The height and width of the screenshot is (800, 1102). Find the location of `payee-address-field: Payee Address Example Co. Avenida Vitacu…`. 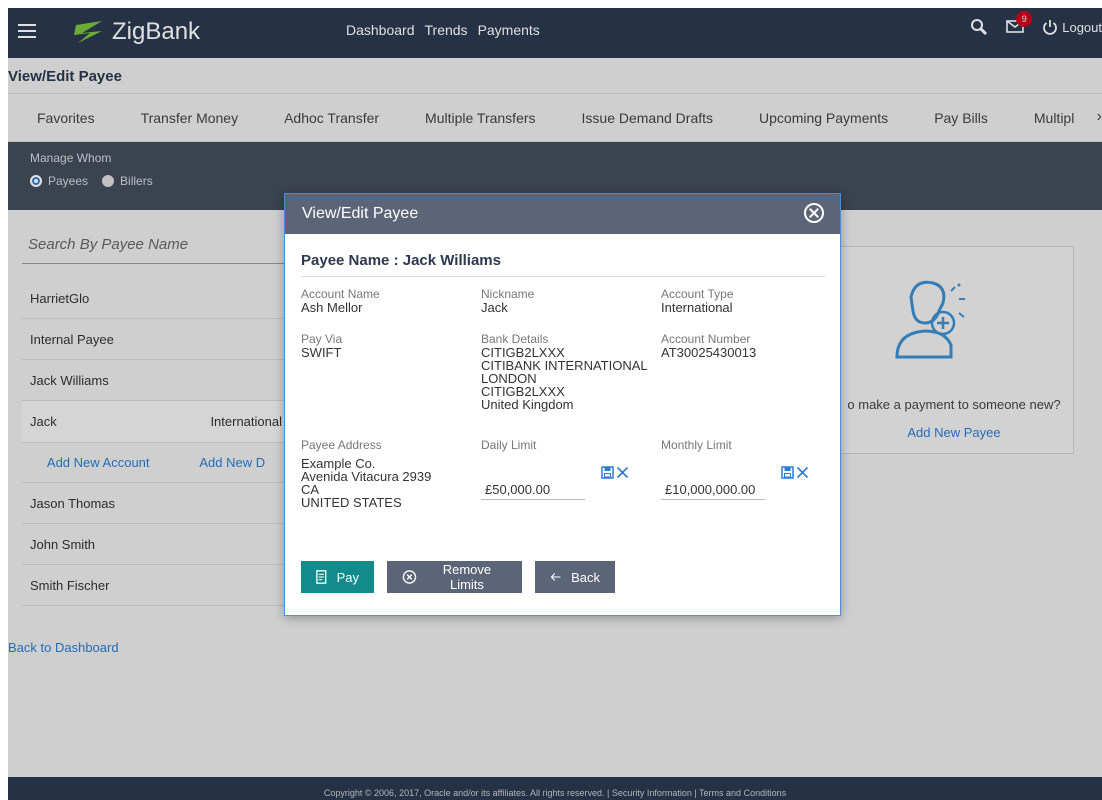

payee-address-field: Payee Address Example Co. Avenida Vitacu… is located at coordinates (366, 474).